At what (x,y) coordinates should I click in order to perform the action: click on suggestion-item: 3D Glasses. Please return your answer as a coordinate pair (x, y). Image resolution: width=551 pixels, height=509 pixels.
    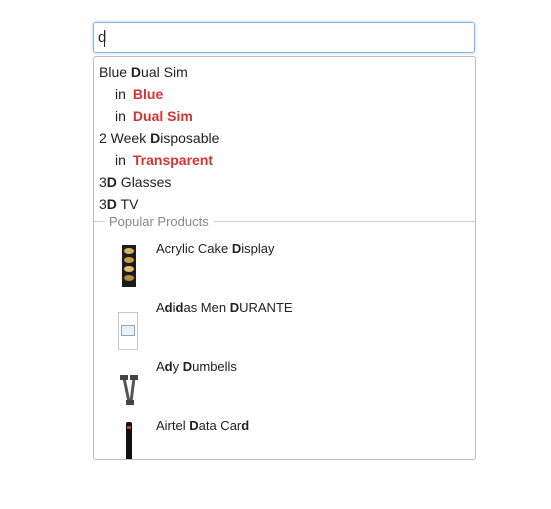
    Looking at the image, I should click on (135, 182).